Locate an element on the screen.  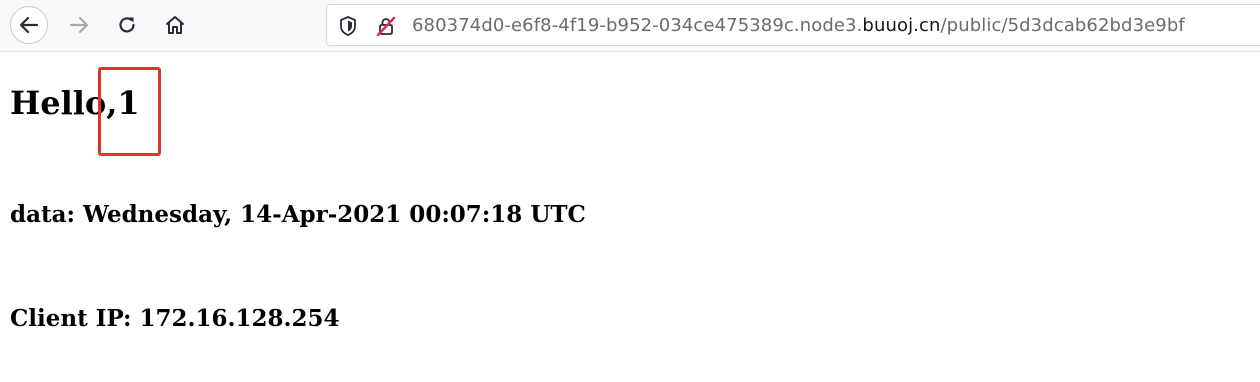
url-host: buuoj.cn is located at coordinates (901, 25).